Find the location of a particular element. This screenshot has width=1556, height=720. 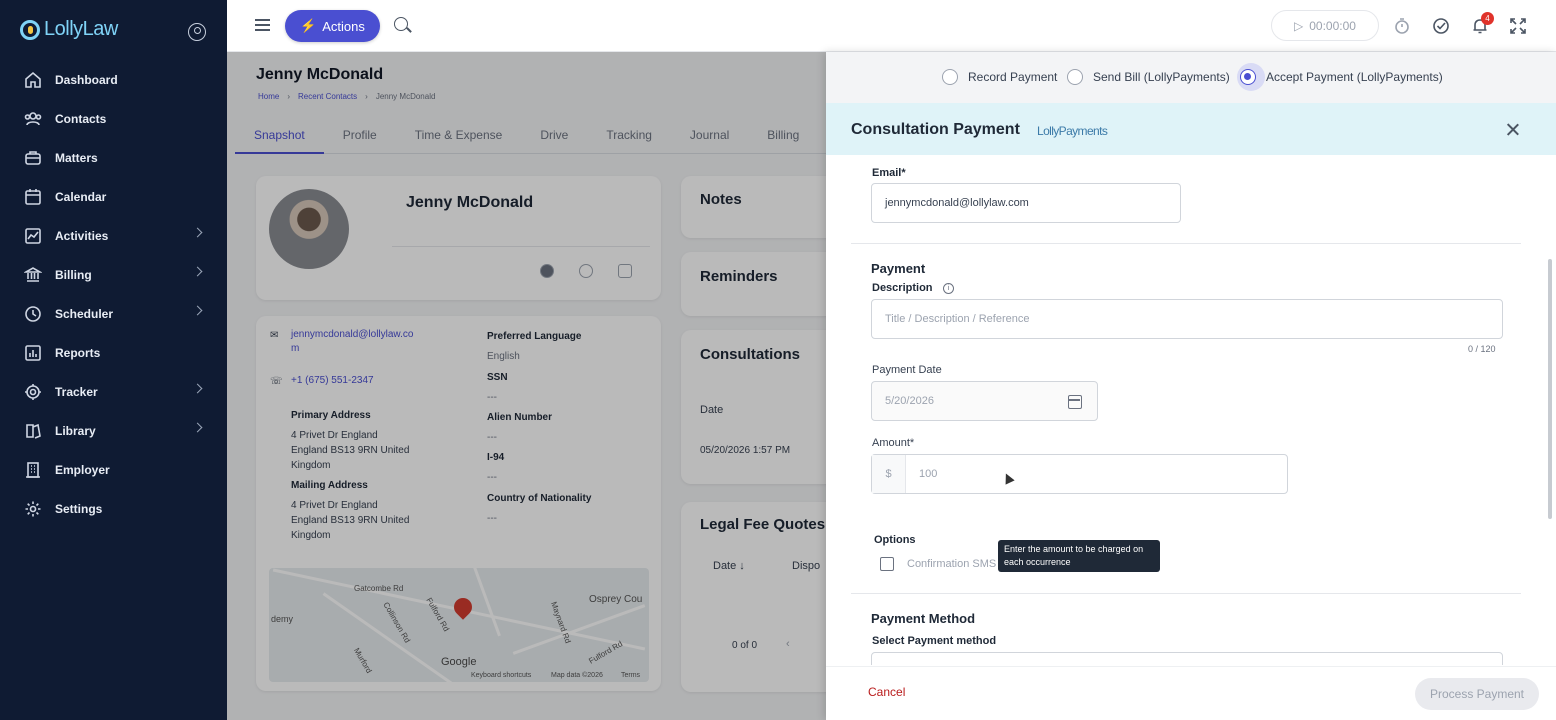

close-icon is located at coordinates (1512, 129).